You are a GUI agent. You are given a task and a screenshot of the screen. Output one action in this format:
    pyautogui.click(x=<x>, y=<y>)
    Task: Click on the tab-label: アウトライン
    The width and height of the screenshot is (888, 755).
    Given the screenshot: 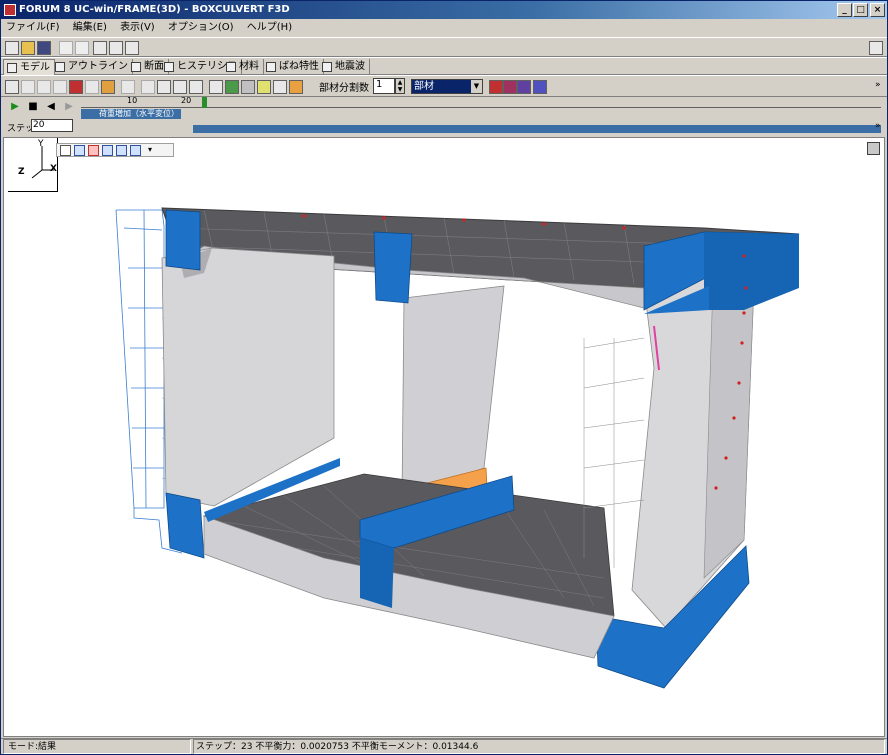 What is the action you would take?
    pyautogui.click(x=98, y=66)
    